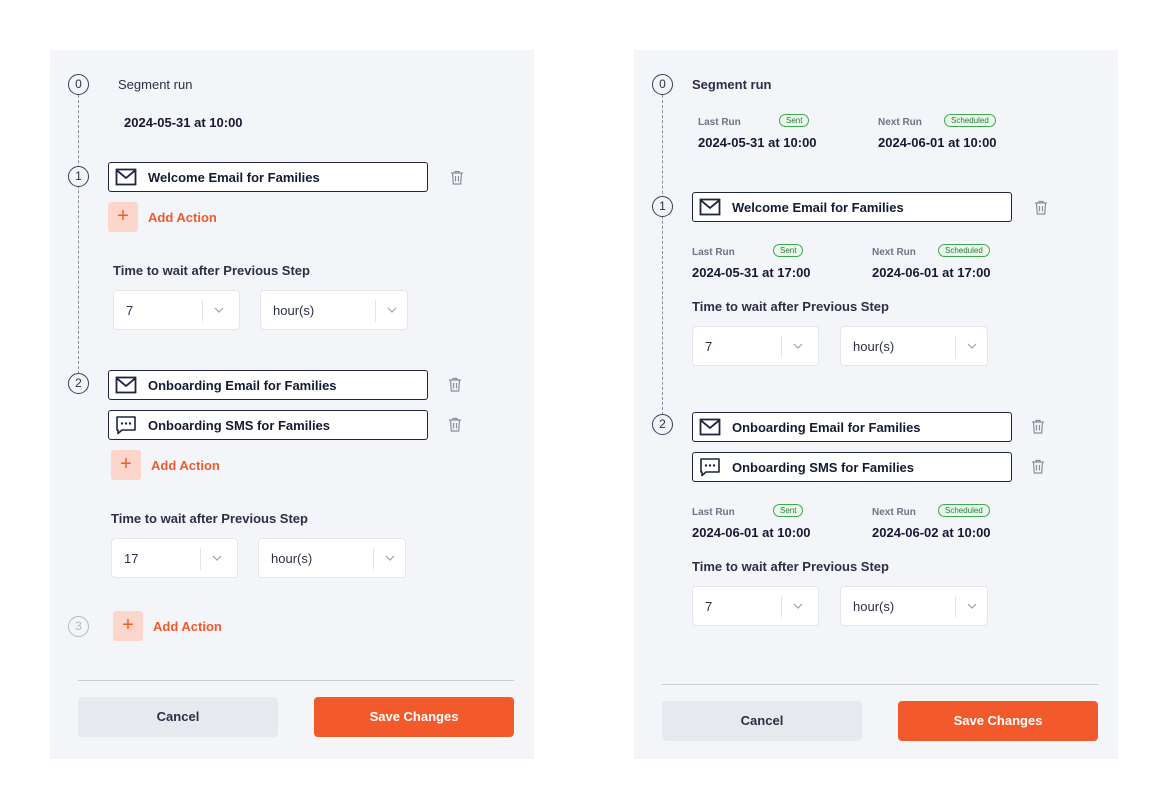 This screenshot has width=1168, height=809. What do you see at coordinates (174, 558) in the screenshot?
I see `wait-value-select: 17` at bounding box center [174, 558].